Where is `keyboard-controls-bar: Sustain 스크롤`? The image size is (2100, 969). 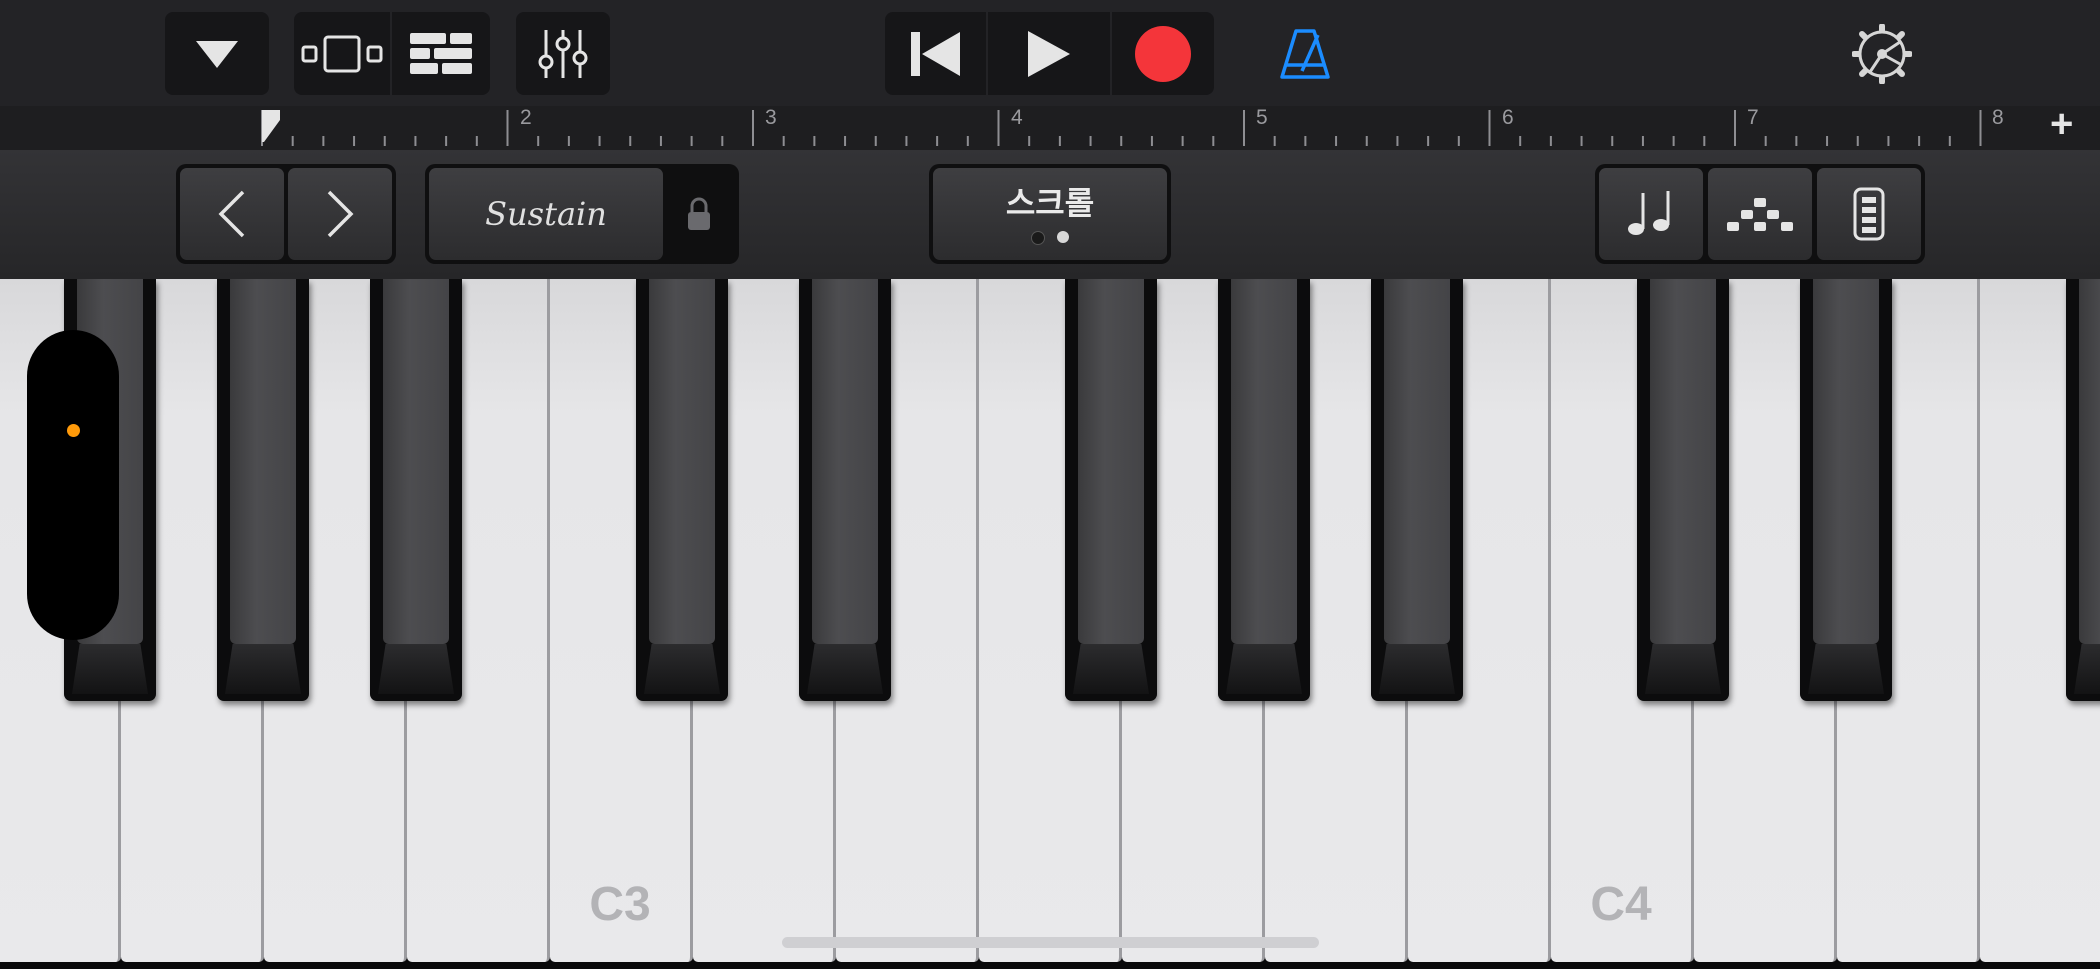 keyboard-controls-bar: Sustain 스크롤 is located at coordinates (1050, 215).